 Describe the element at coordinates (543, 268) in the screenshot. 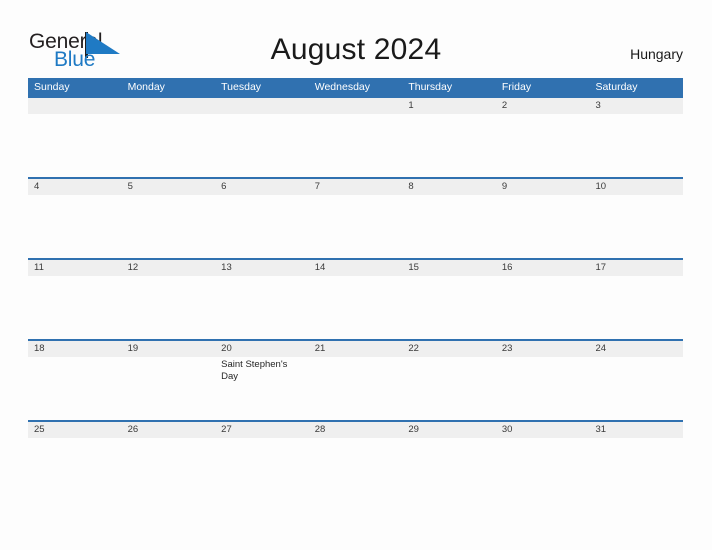

I see `day-number: 16` at that location.